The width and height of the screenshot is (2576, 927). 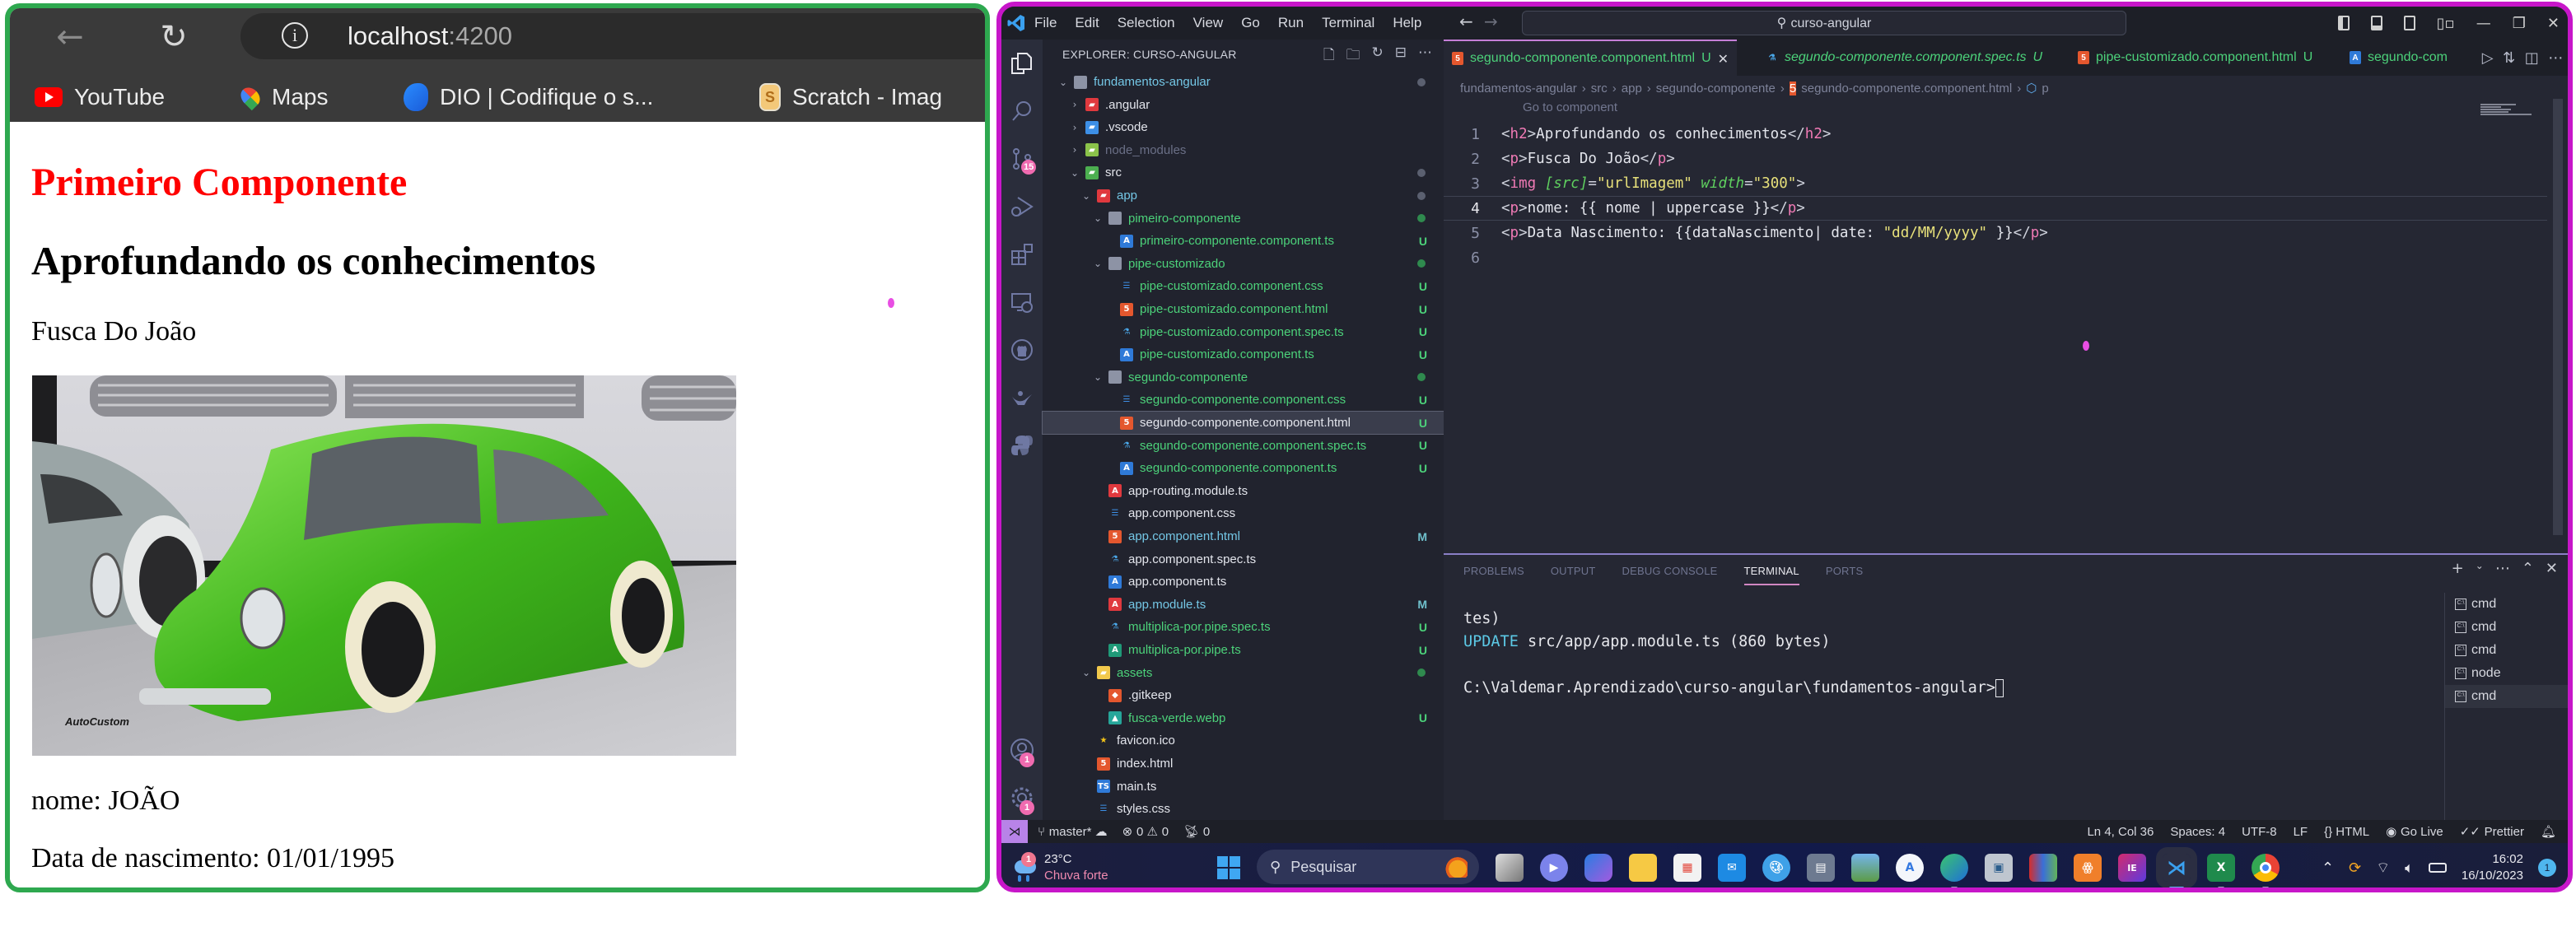 I want to click on command-center: ⚲ curso-angular, so click(x=1824, y=23).